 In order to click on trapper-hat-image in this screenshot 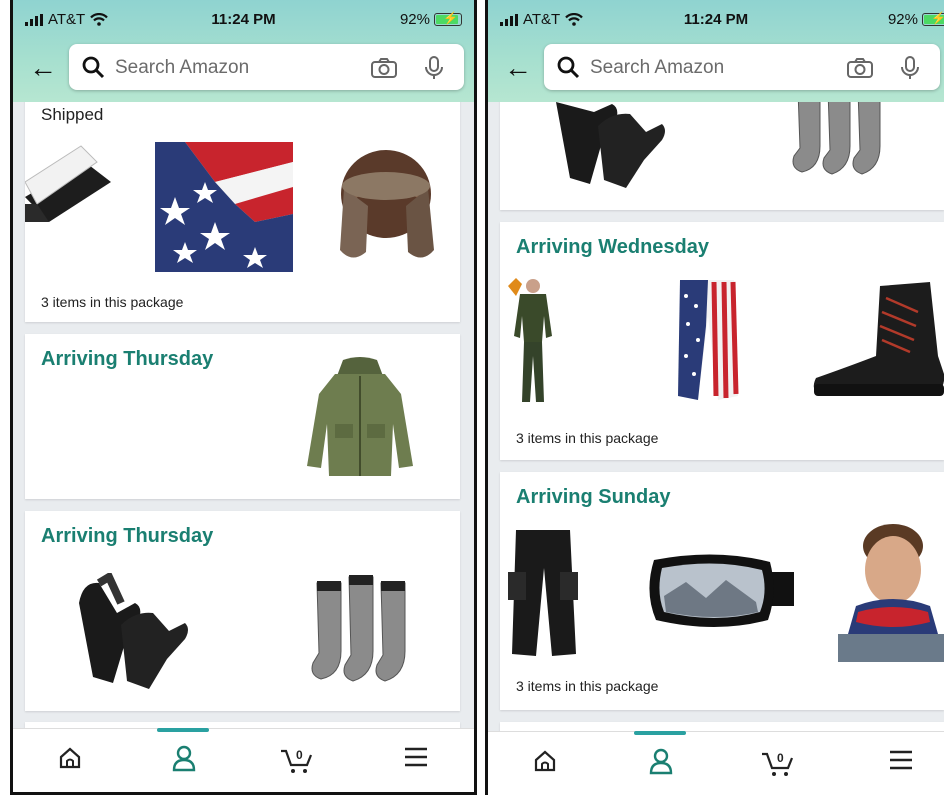, I will do `click(384, 207)`.